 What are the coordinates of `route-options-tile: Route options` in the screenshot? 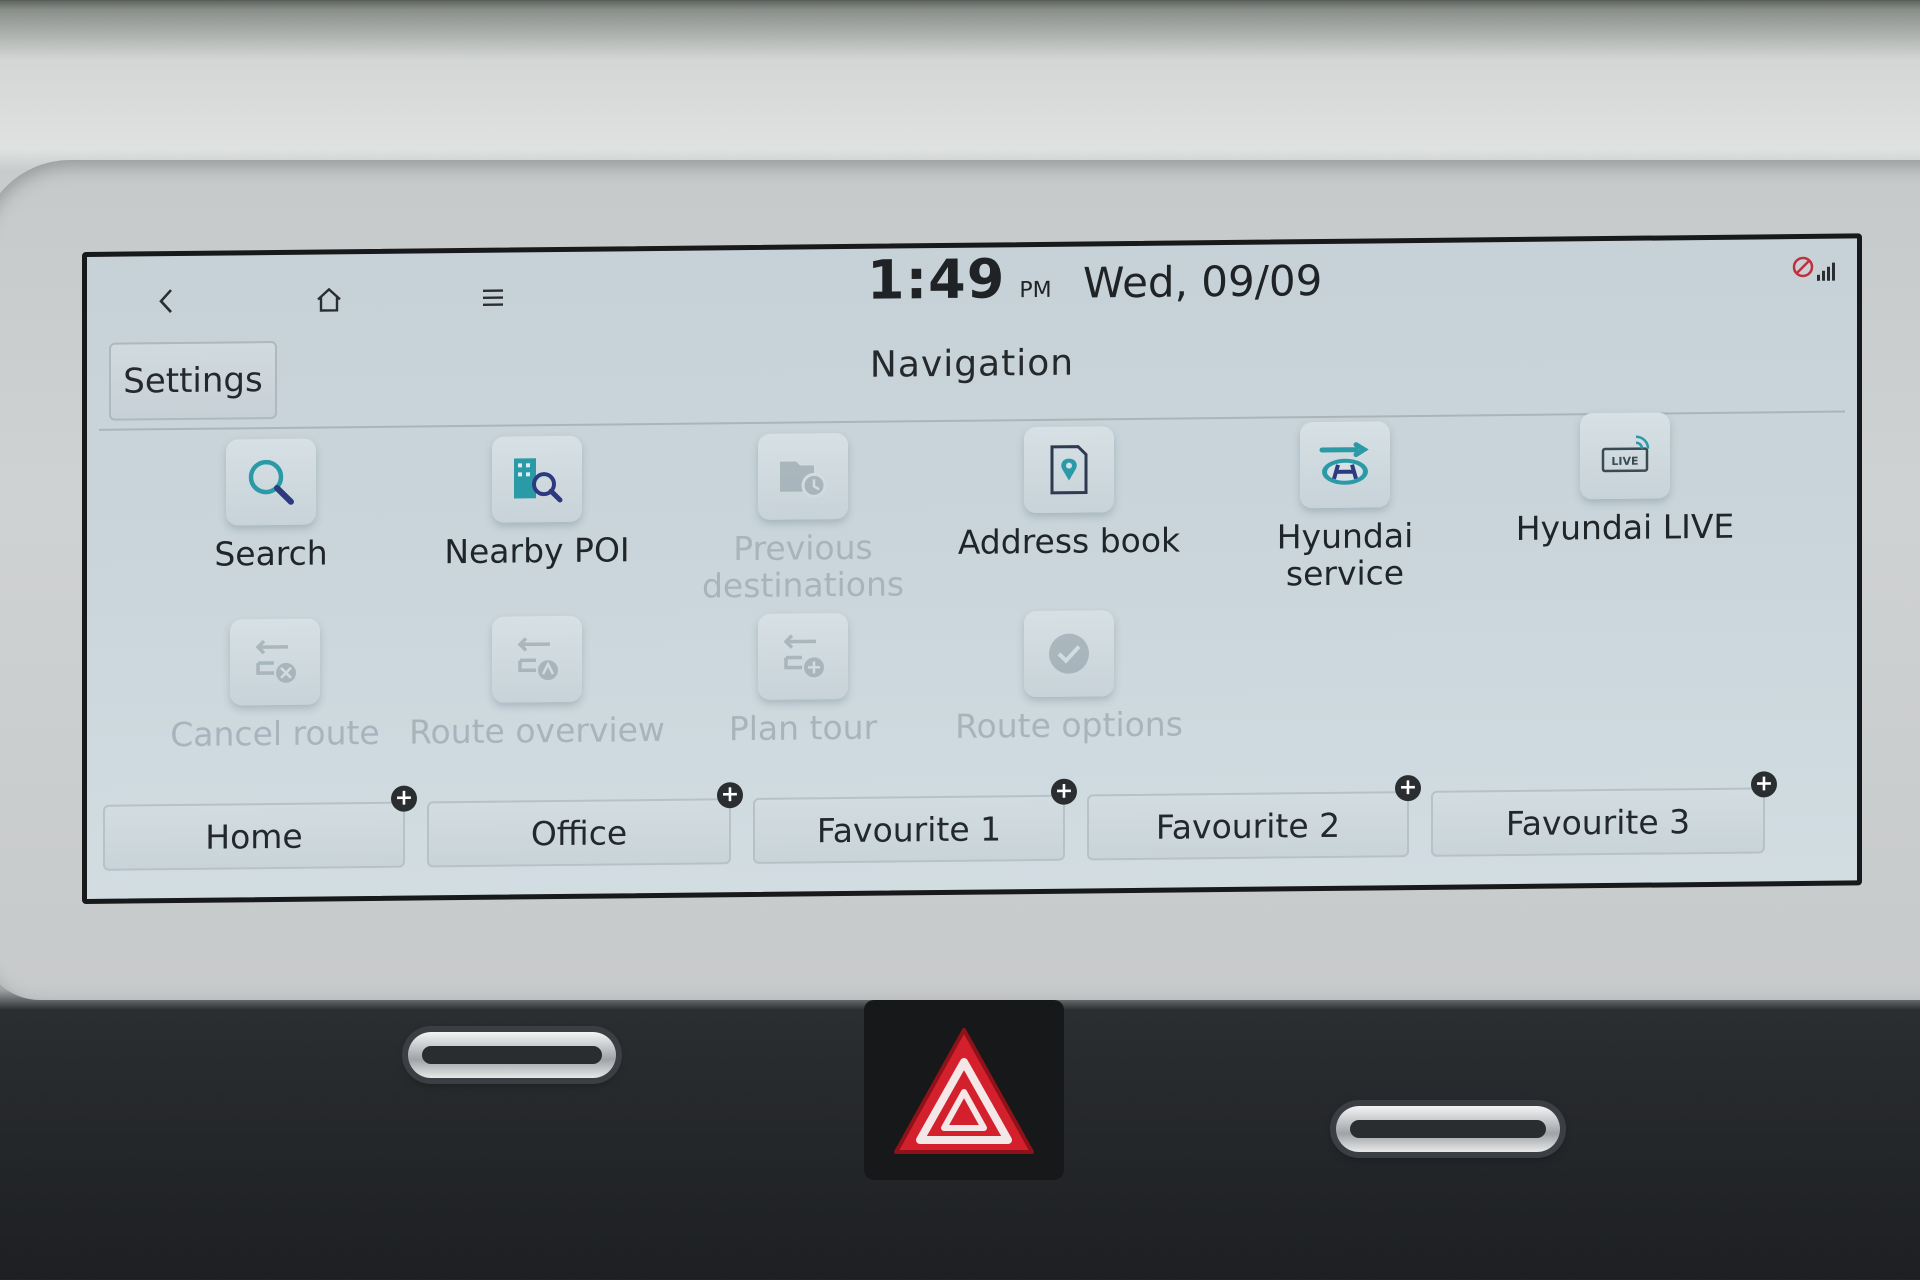 It's located at (1069, 677).